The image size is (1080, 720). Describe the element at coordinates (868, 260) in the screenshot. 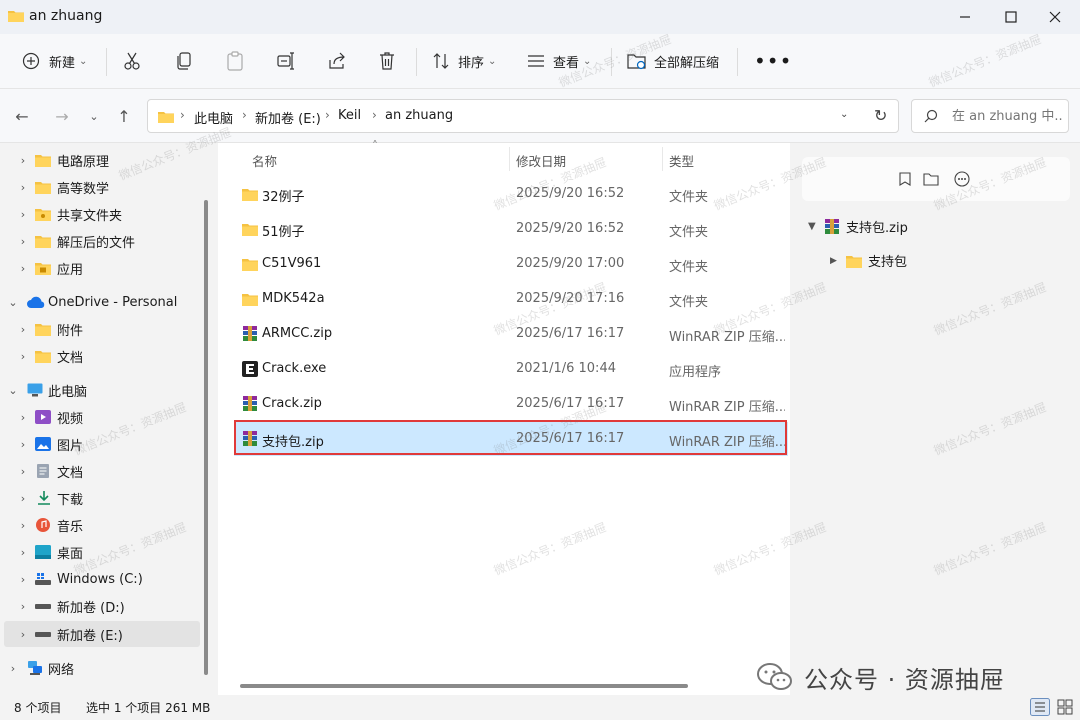

I see `preview-folder-item: ▶ 支持包` at that location.